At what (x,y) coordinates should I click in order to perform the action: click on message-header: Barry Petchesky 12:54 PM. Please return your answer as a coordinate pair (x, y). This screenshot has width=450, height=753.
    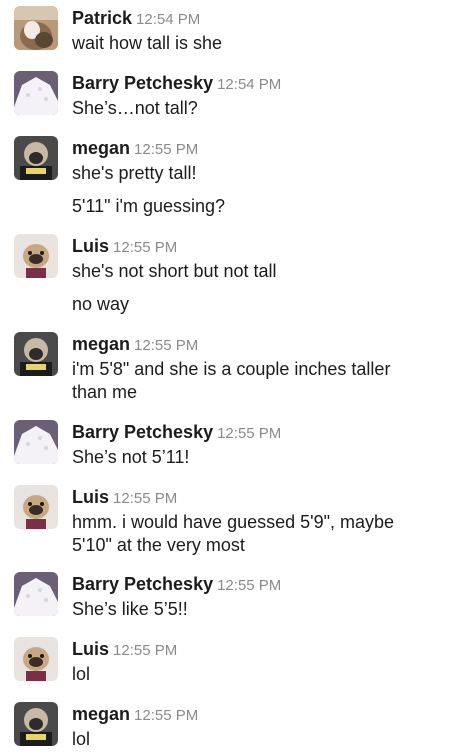
    Looking at the image, I should click on (176, 83).